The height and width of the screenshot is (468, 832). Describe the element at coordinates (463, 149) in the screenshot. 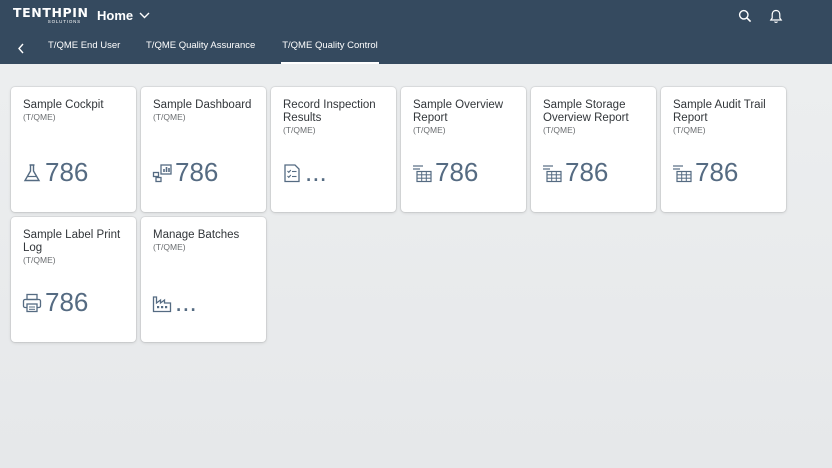

I see `tile-sample-overview-report: Sample Overview Report (T/QME) 786` at that location.